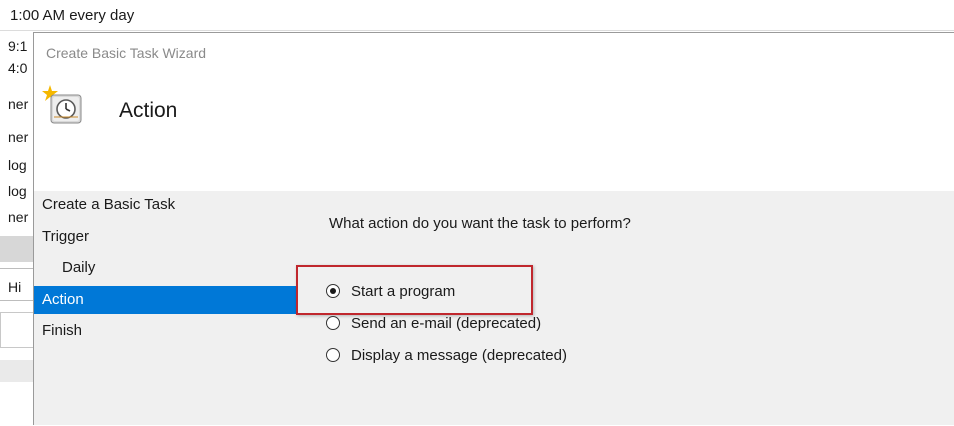 The height and width of the screenshot is (426, 954). I want to click on nav-item-daily: Daily, so click(165, 268).